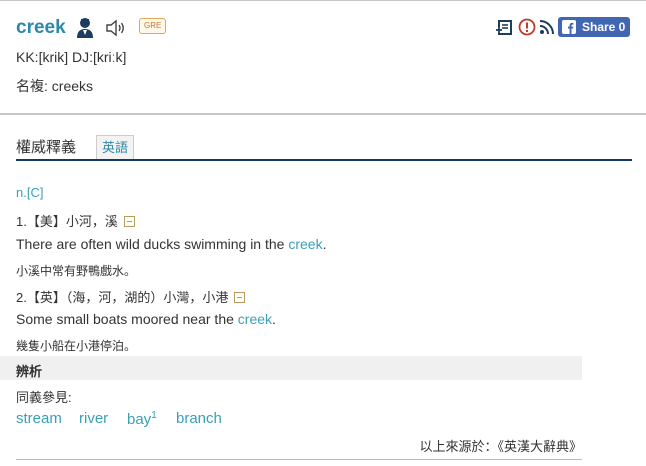  I want to click on facebook-share-button: Share 0, so click(594, 27).